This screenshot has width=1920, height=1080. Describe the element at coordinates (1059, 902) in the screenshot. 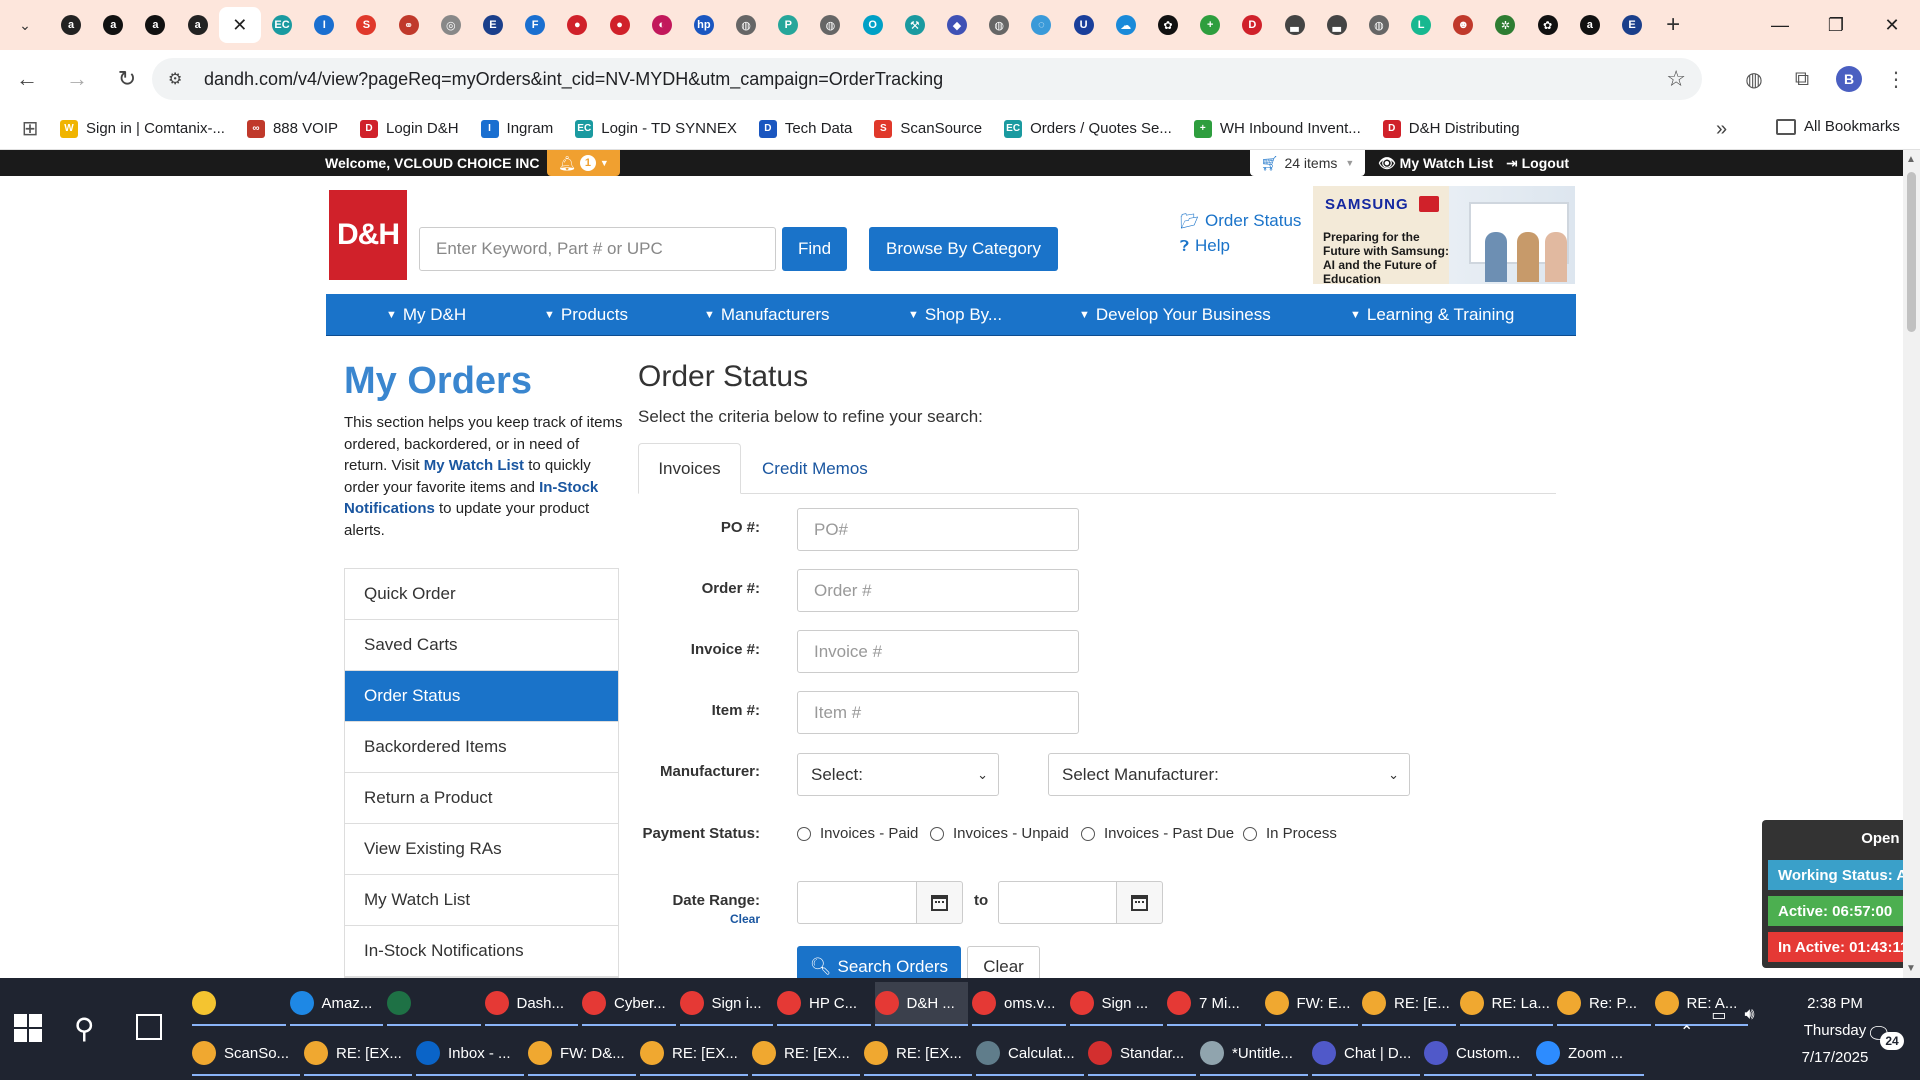

I see `date-to-input` at that location.